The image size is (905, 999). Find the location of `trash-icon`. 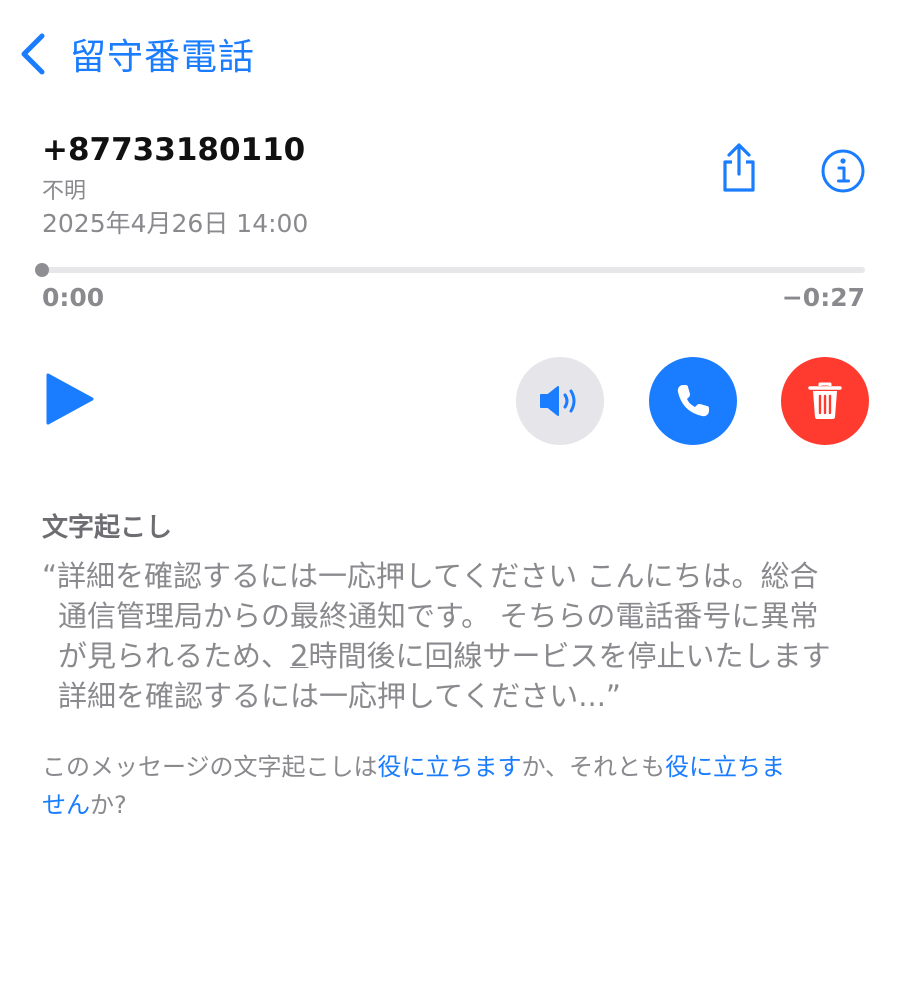

trash-icon is located at coordinates (825, 400).